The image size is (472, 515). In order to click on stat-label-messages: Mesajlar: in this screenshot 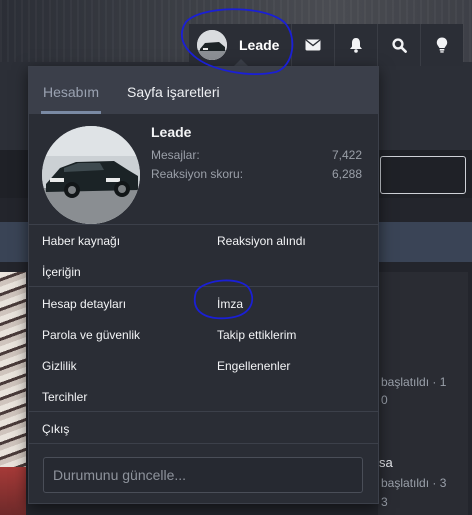, I will do `click(175, 155)`.